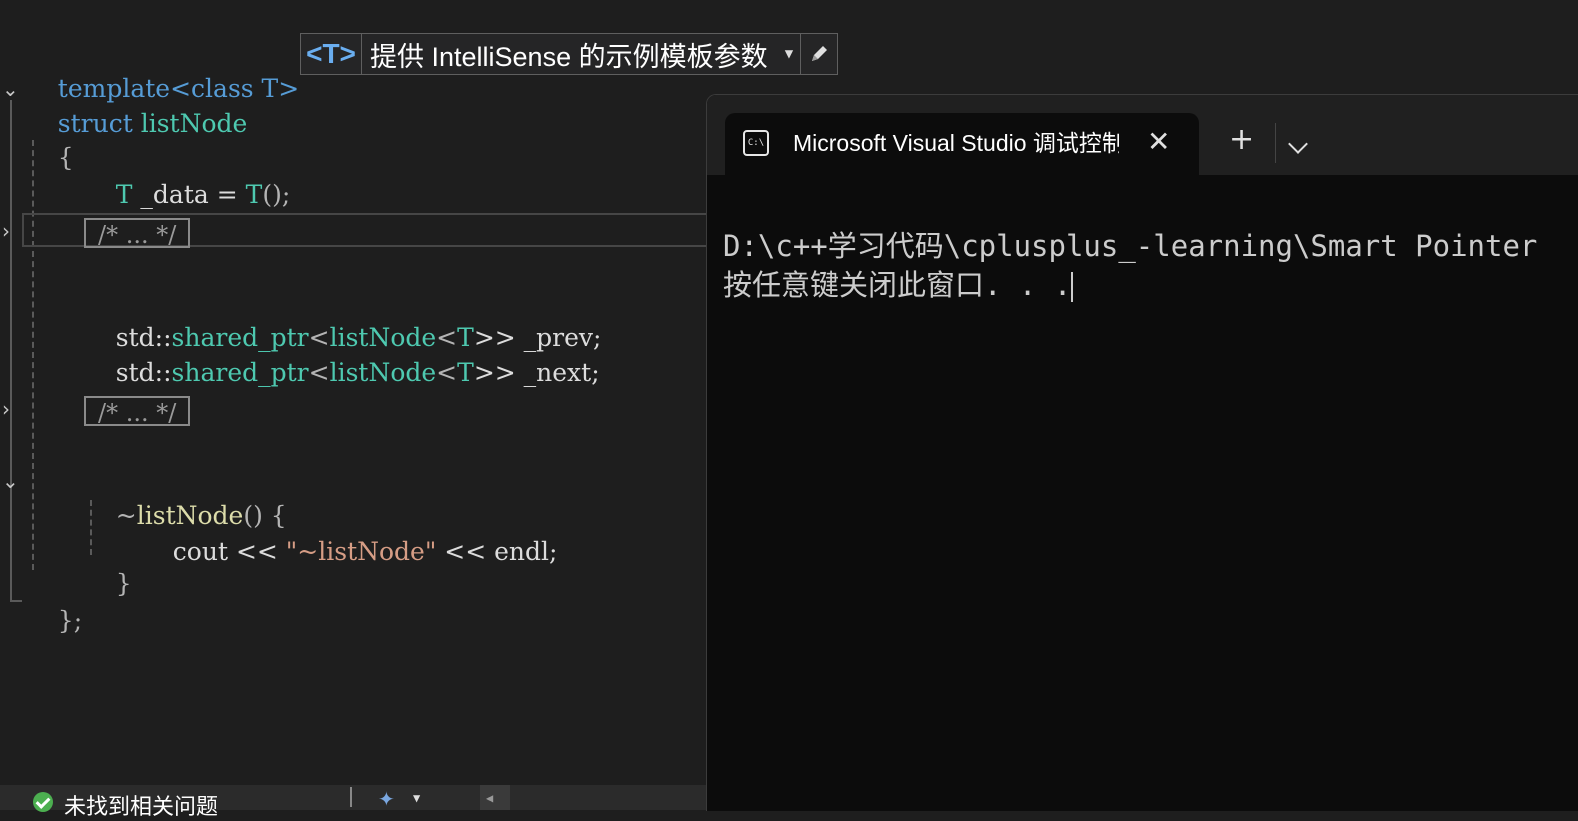 This screenshot has width=1578, height=821. I want to click on editor-status-bar: 未找到相关问题 ✦ ▼ ◀, so click(353, 802).